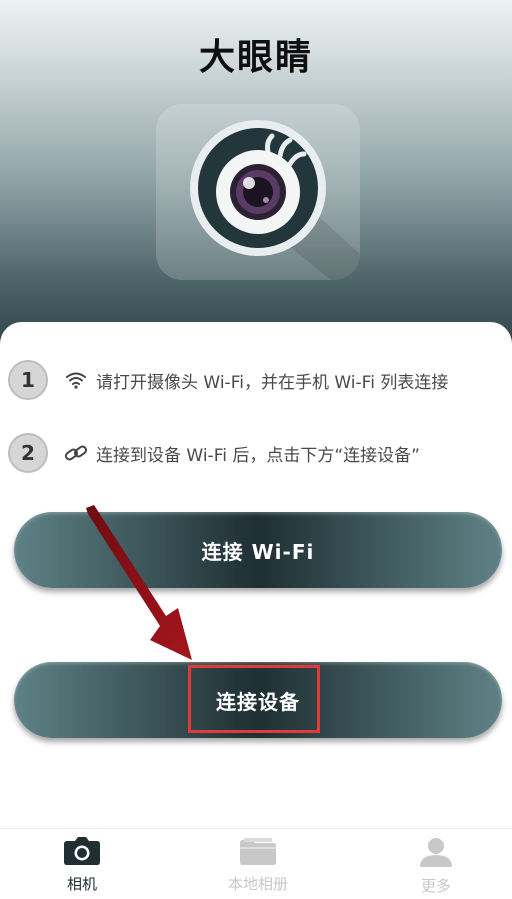 The image size is (512, 899). What do you see at coordinates (436, 854) in the screenshot?
I see `person-icon` at bounding box center [436, 854].